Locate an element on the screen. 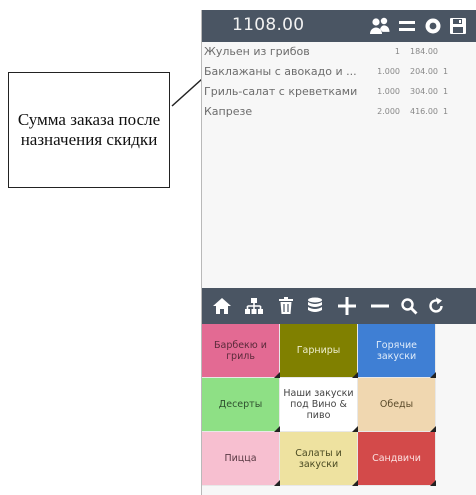  category-label: Барбекю и гриль is located at coordinates (240, 350).